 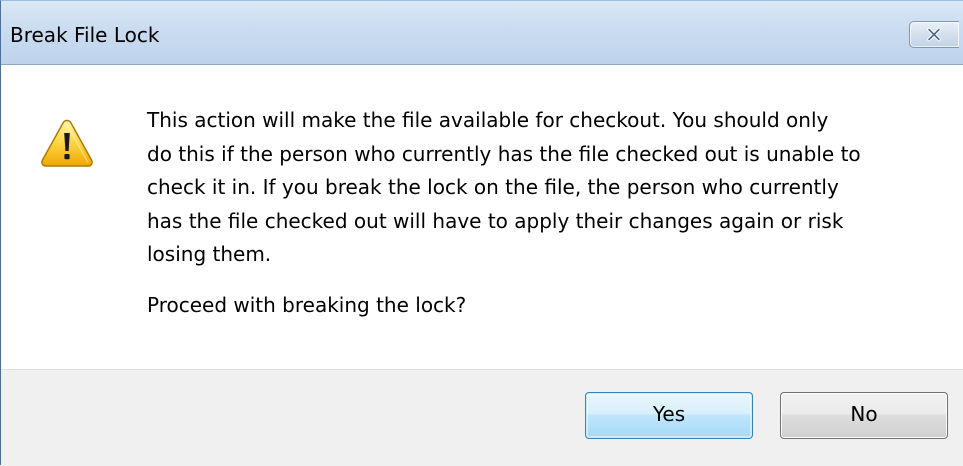 I want to click on no-button: No, so click(x=864, y=415).